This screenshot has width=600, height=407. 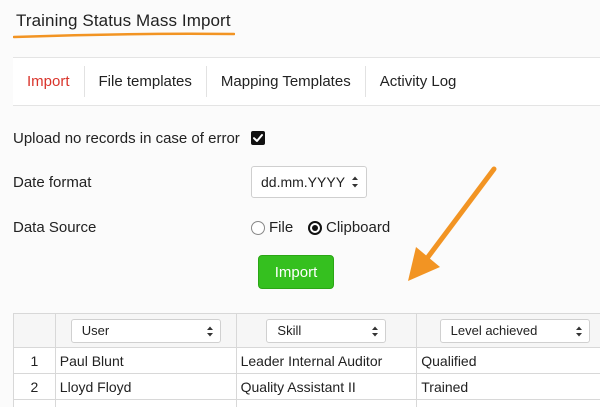 What do you see at coordinates (124, 35) in the screenshot?
I see `title-underline-decoration` at bounding box center [124, 35].